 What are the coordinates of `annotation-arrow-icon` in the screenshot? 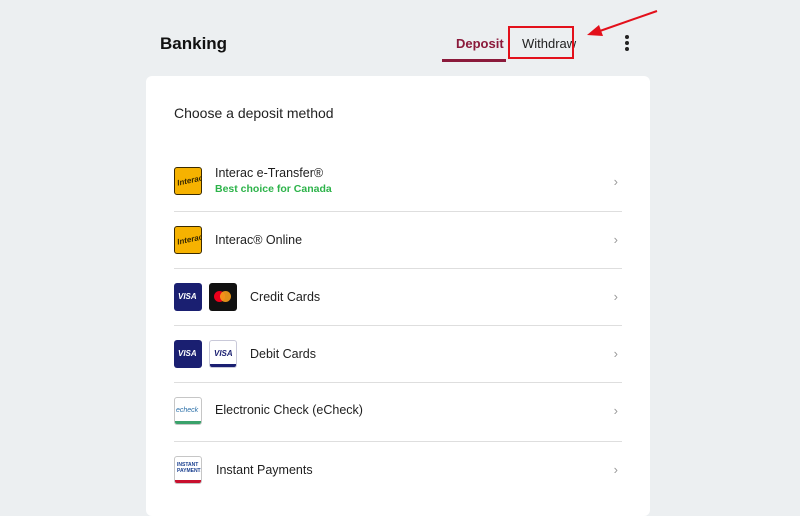 It's located at (622, 23).